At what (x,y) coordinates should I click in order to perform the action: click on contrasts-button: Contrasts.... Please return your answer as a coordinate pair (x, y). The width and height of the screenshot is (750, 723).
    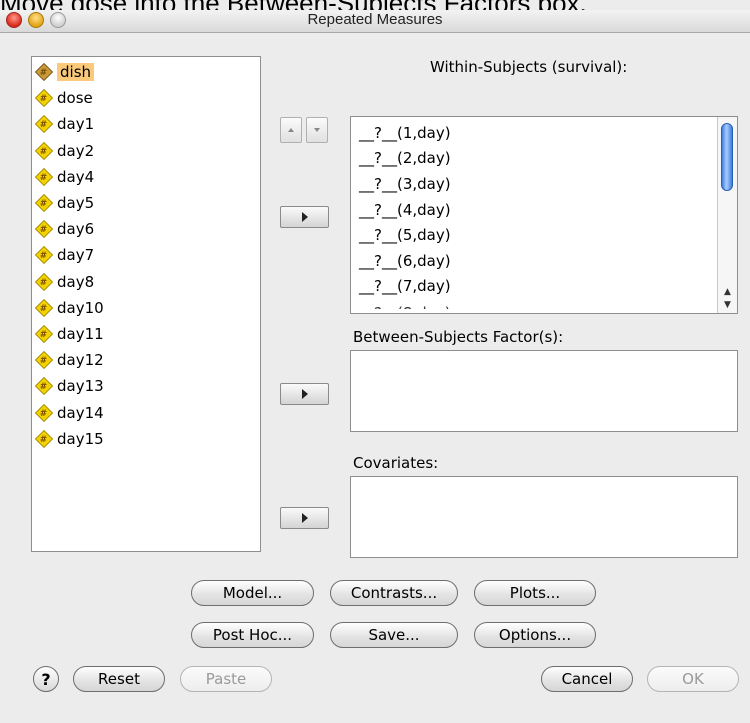
    Looking at the image, I should click on (394, 593).